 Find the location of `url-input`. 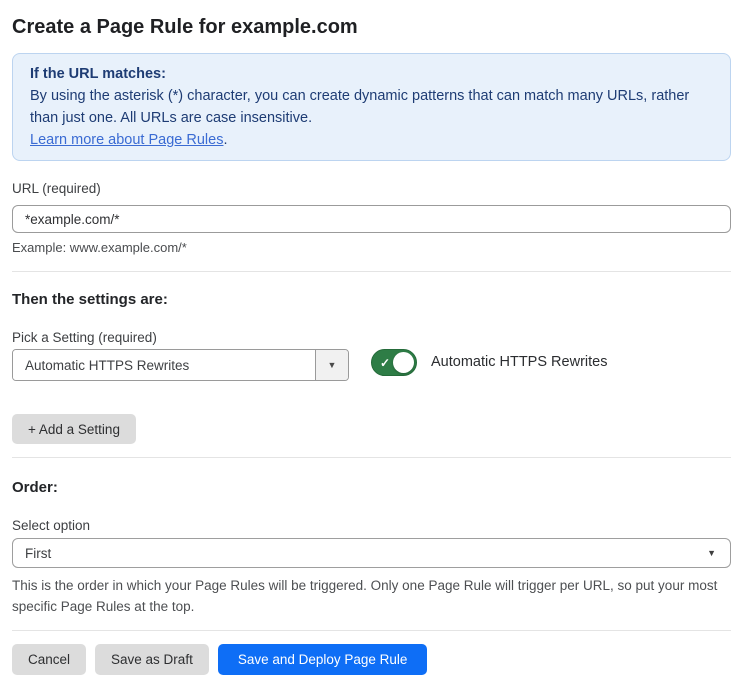

url-input is located at coordinates (371, 219).